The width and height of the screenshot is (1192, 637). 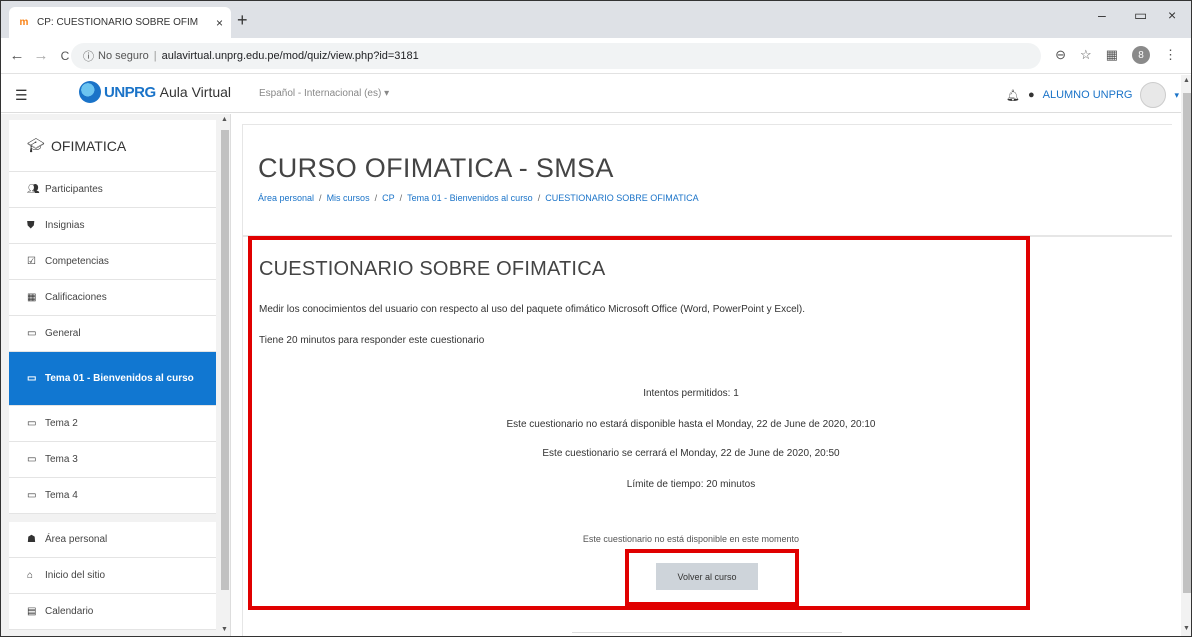 I want to click on badge-icon: ⛊, so click(x=31, y=225).